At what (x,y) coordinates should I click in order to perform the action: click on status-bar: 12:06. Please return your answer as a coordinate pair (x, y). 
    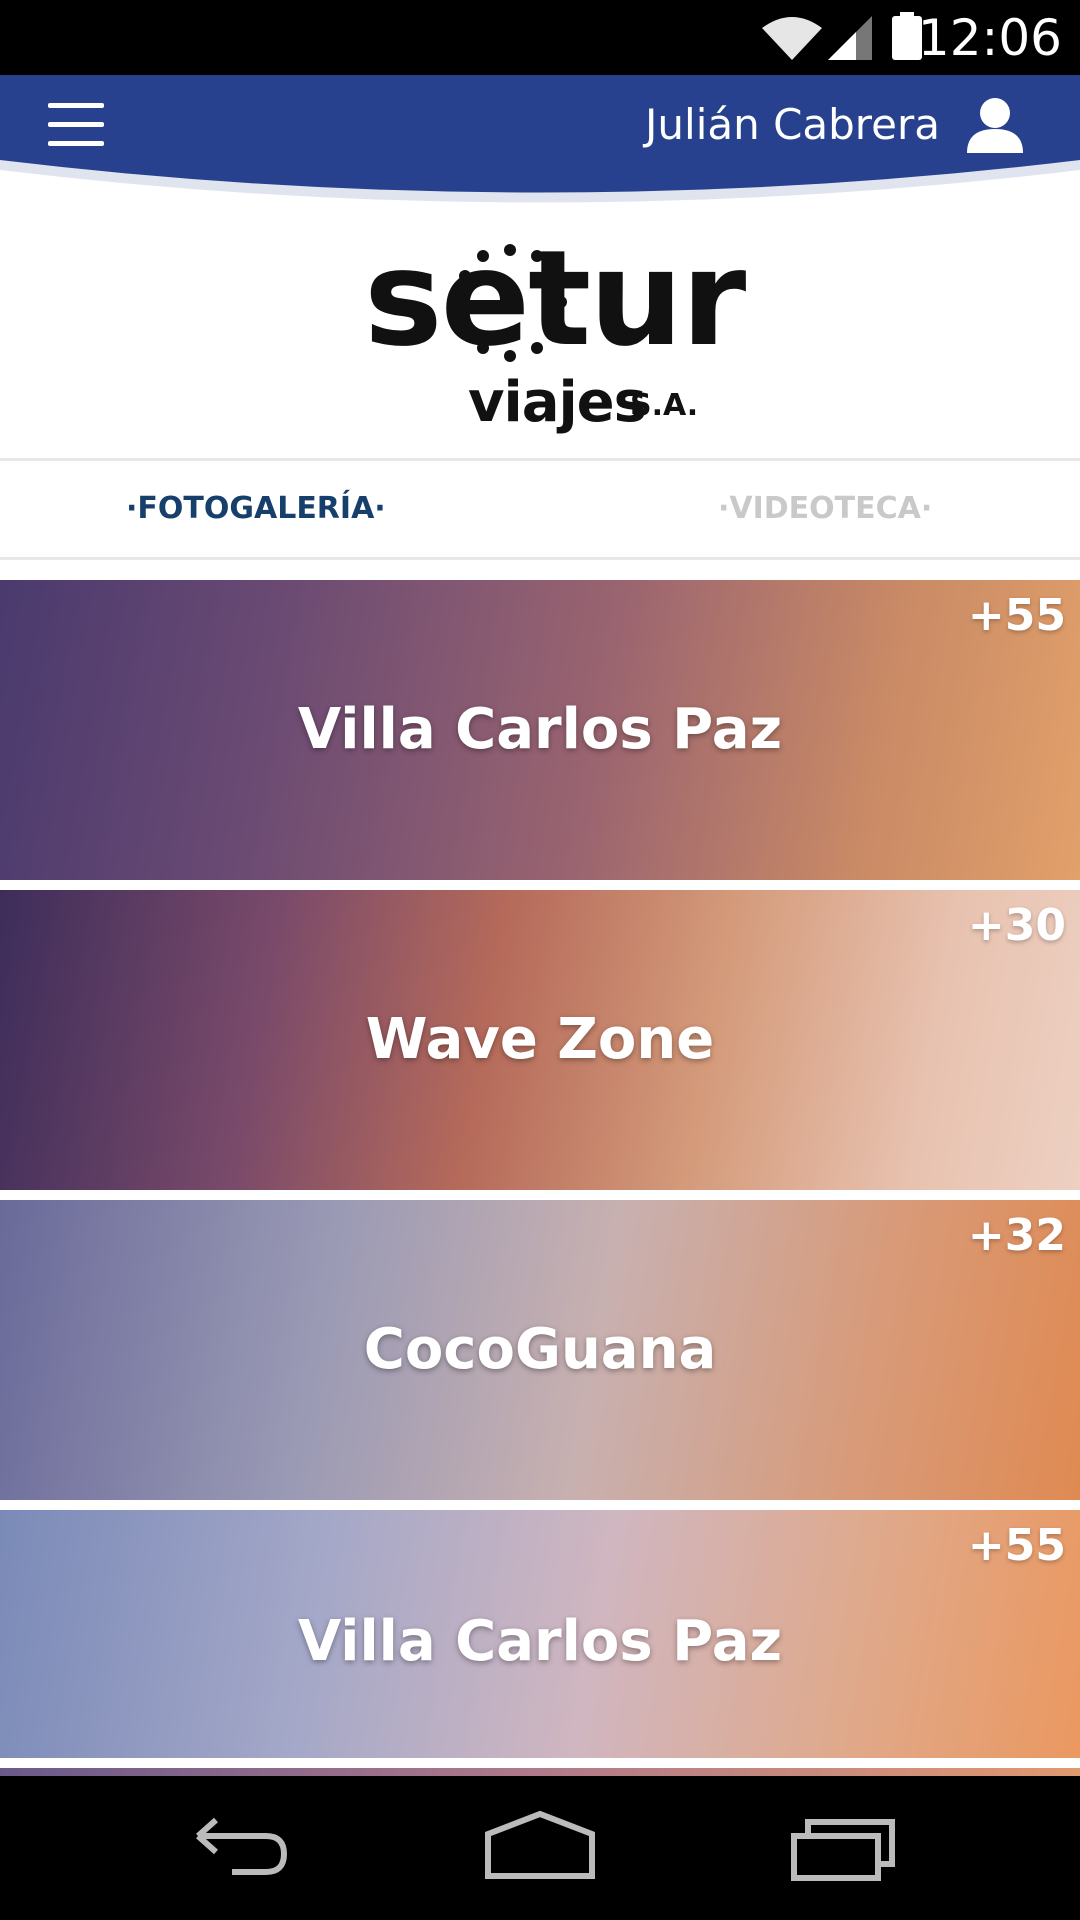
    Looking at the image, I should click on (540, 37).